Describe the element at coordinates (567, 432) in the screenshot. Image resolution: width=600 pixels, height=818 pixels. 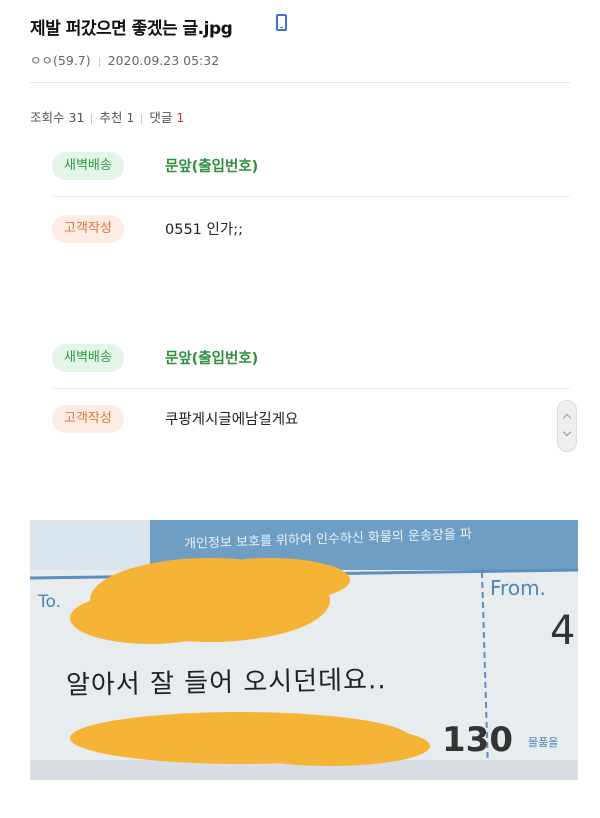
I see `chevron-down-icon` at that location.